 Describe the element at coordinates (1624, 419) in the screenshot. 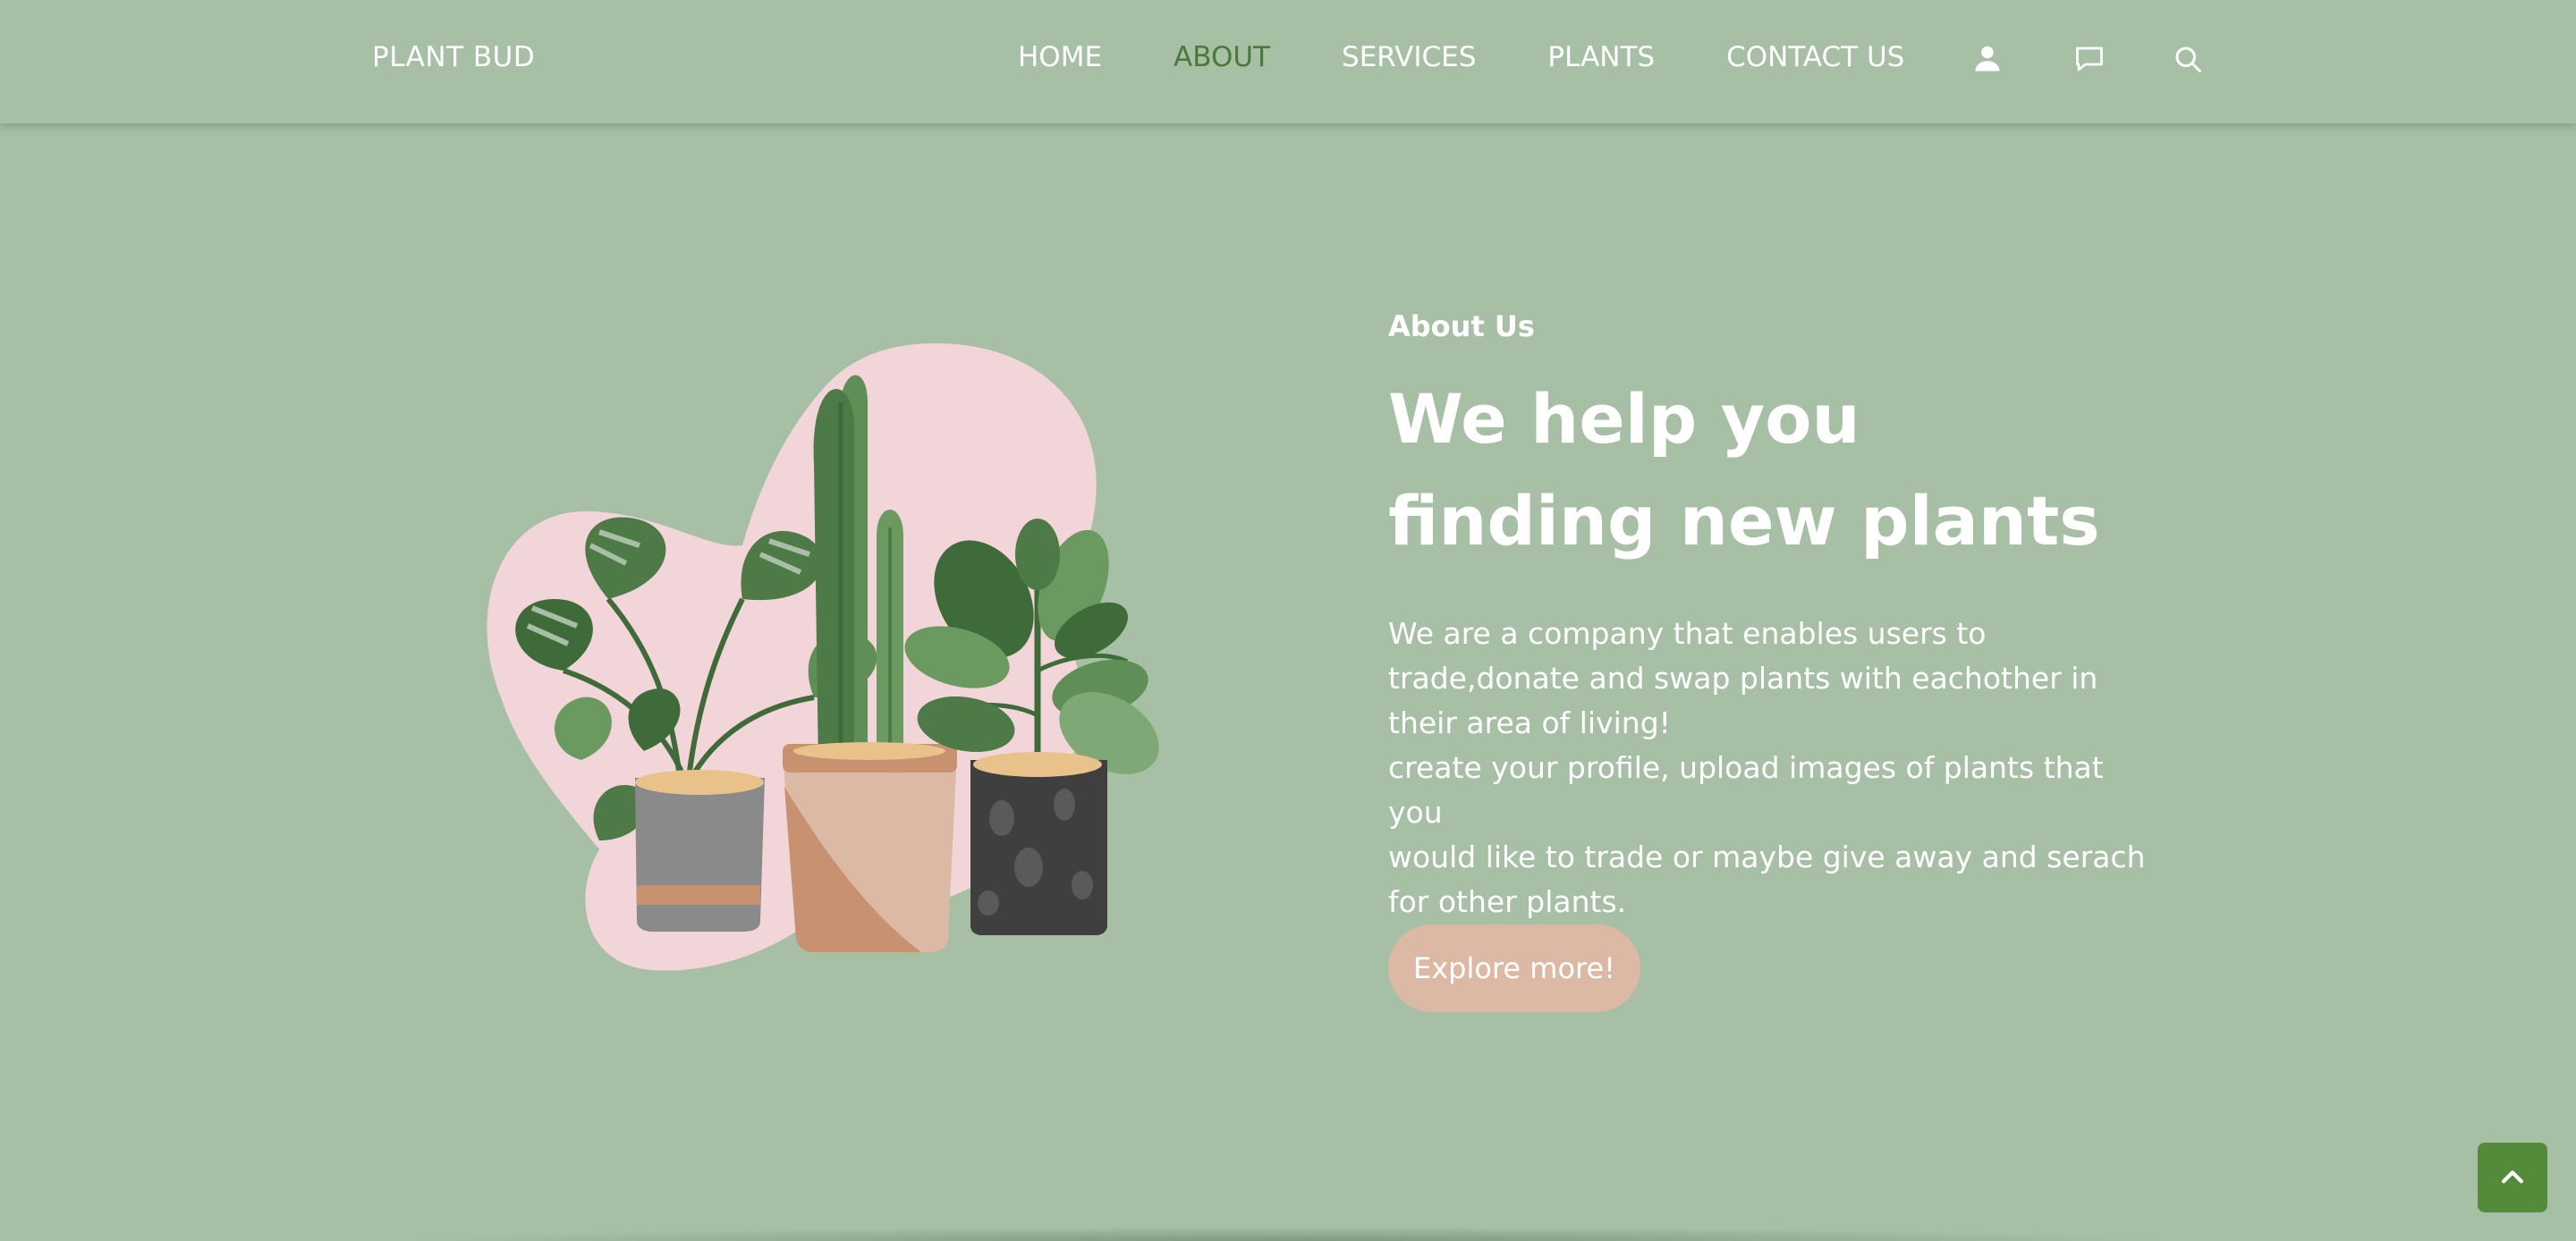

I see `headline-line-1: We help you` at that location.